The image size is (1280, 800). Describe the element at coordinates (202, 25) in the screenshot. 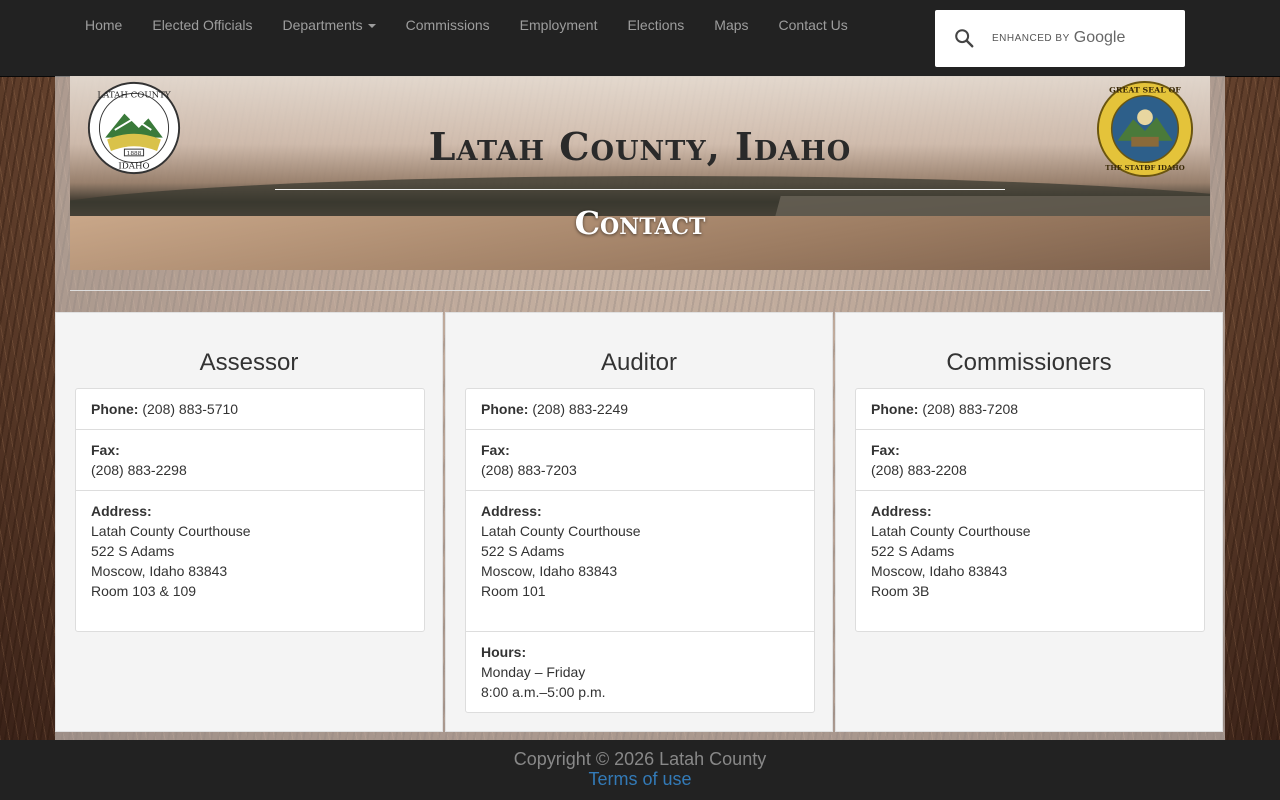

I see `nav-item-elected-officials: Elected Officials` at that location.